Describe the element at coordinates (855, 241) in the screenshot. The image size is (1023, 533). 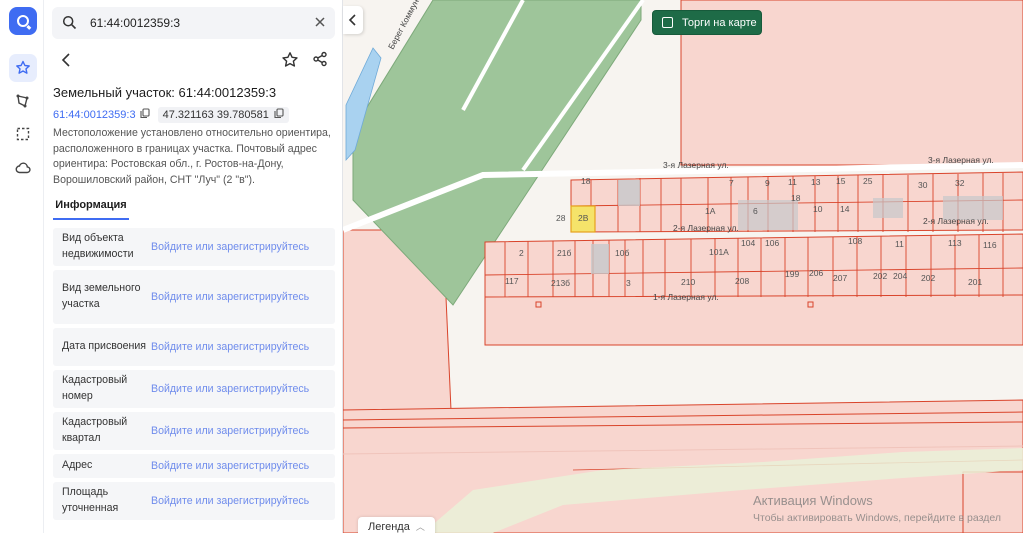
I see `parcel-number: 108` at that location.